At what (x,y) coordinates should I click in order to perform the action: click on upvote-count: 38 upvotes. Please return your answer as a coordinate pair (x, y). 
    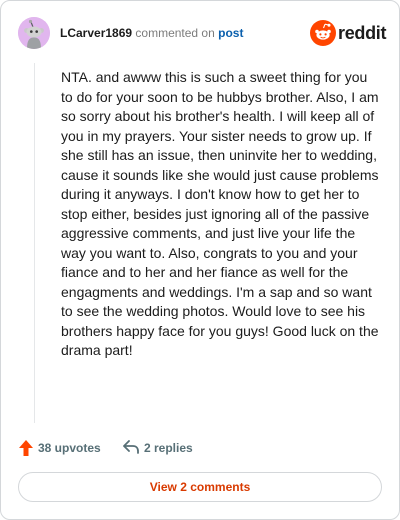
    Looking at the image, I should click on (69, 448).